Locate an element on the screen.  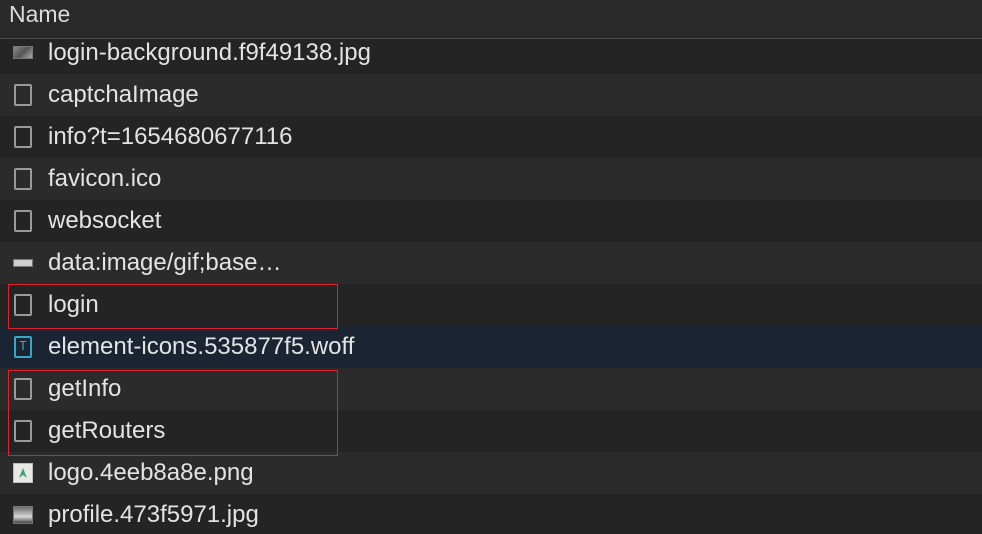
request-row: login is located at coordinates (491, 305).